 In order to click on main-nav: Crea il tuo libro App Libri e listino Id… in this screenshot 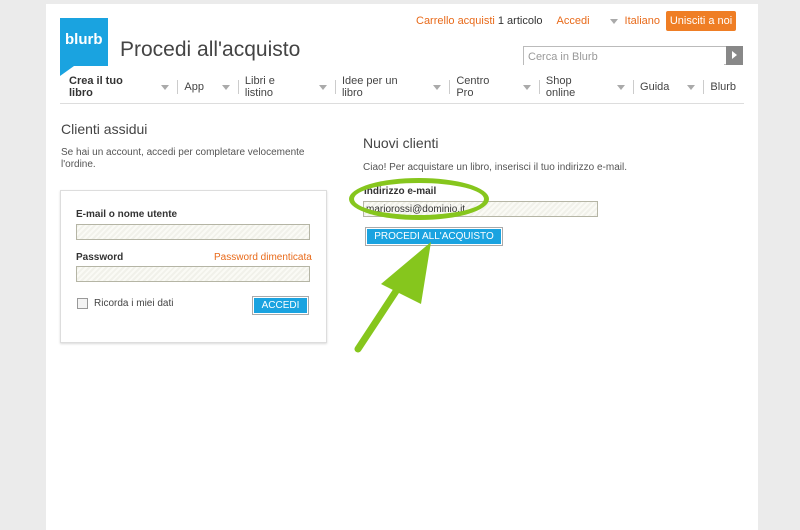, I will do `click(402, 89)`.